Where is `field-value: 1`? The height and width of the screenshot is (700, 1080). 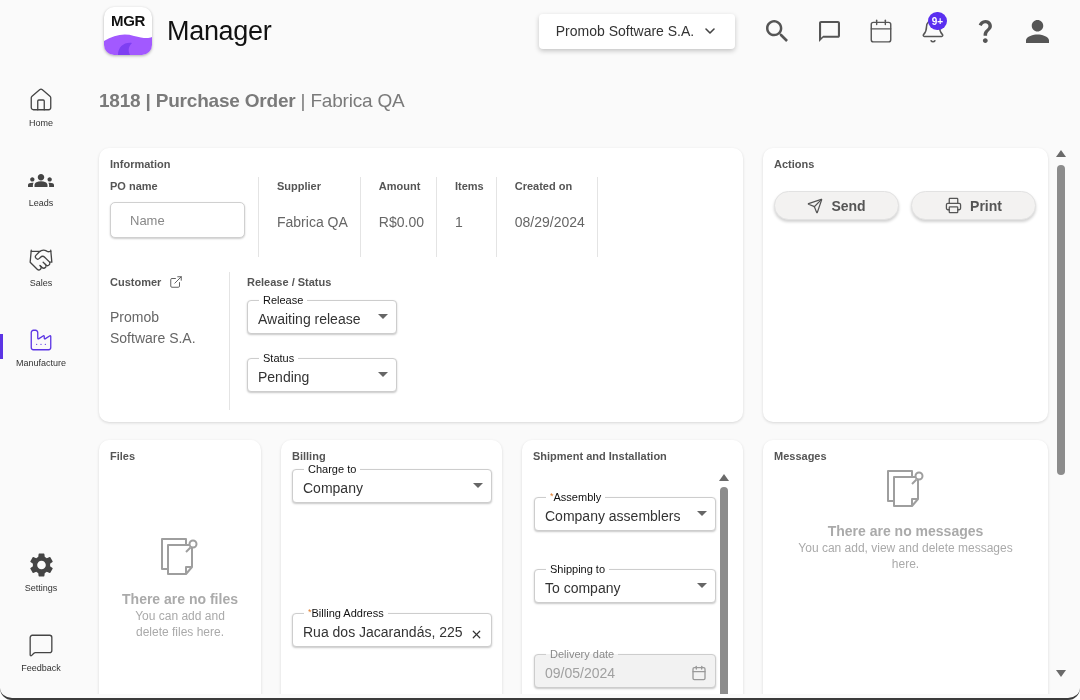 field-value: 1 is located at coordinates (459, 222).